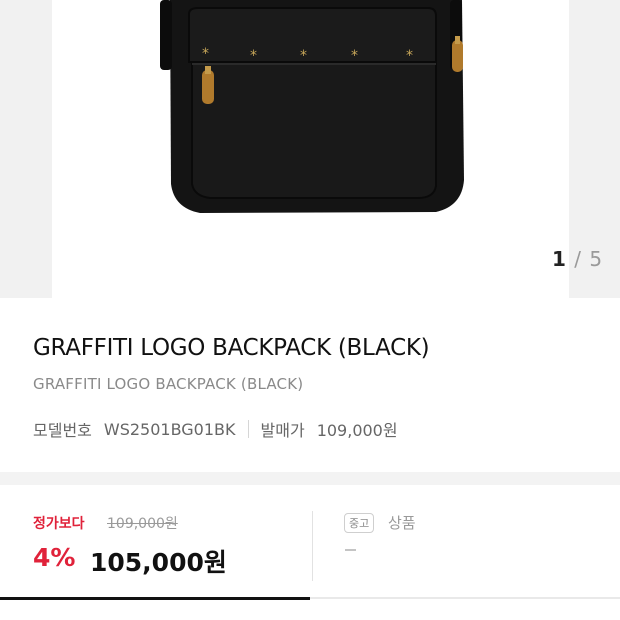  I want to click on product-subtitle: GRAFFITI LOGO BACKPACK (BLACK), so click(168, 384).